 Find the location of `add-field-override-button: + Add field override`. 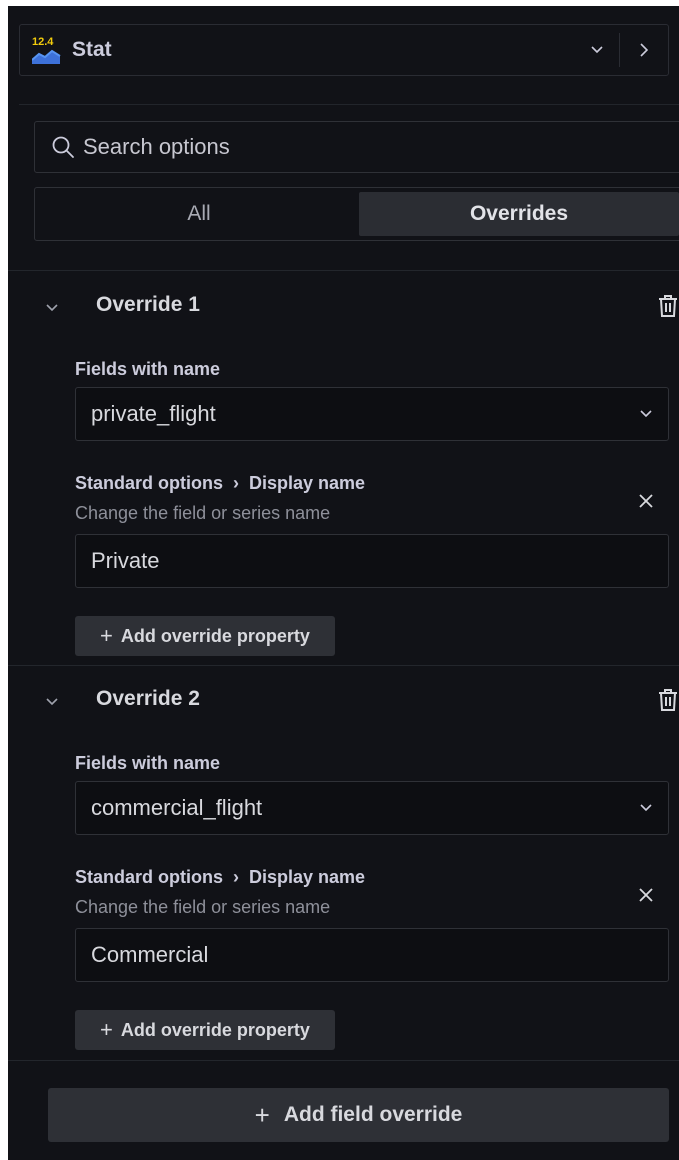

add-field-override-button: + Add field override is located at coordinates (358, 1115).